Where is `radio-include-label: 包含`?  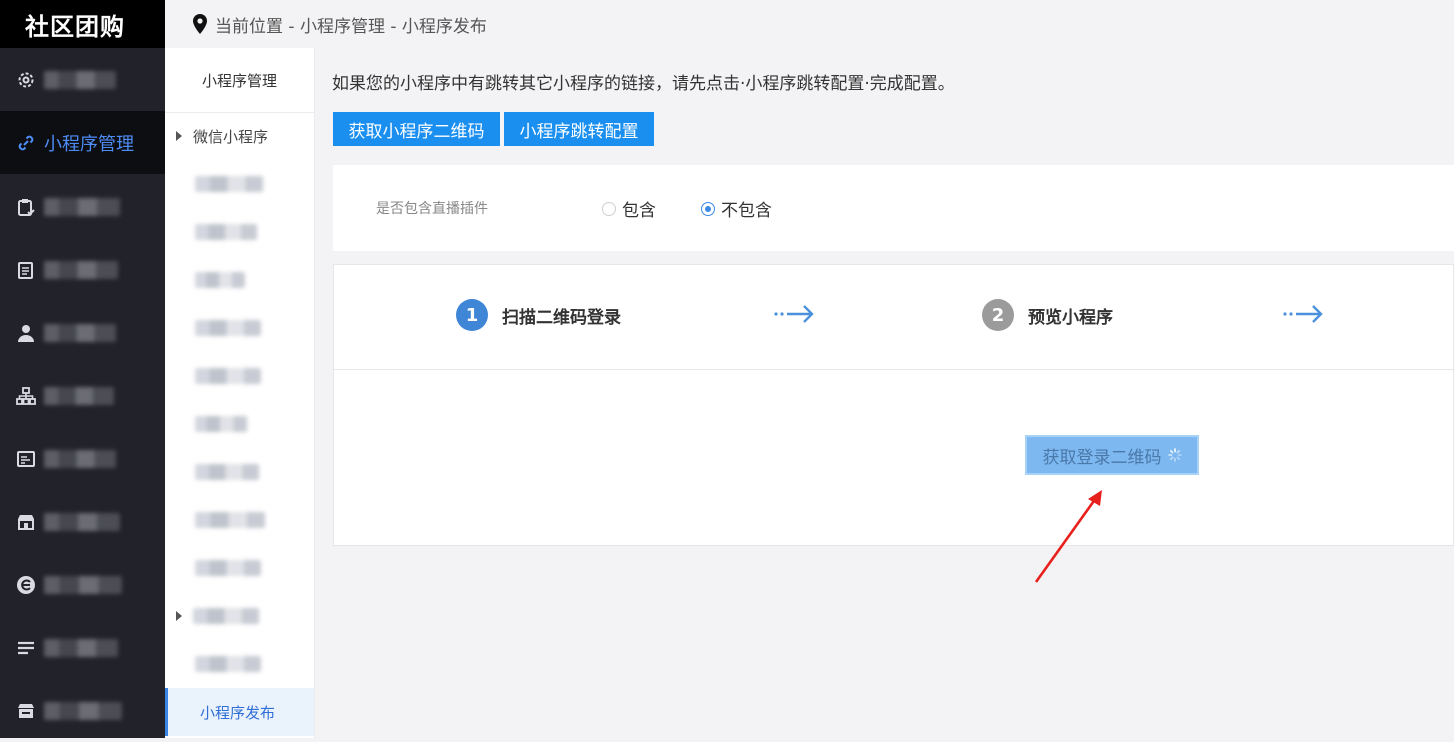 radio-include-label: 包含 is located at coordinates (639, 211).